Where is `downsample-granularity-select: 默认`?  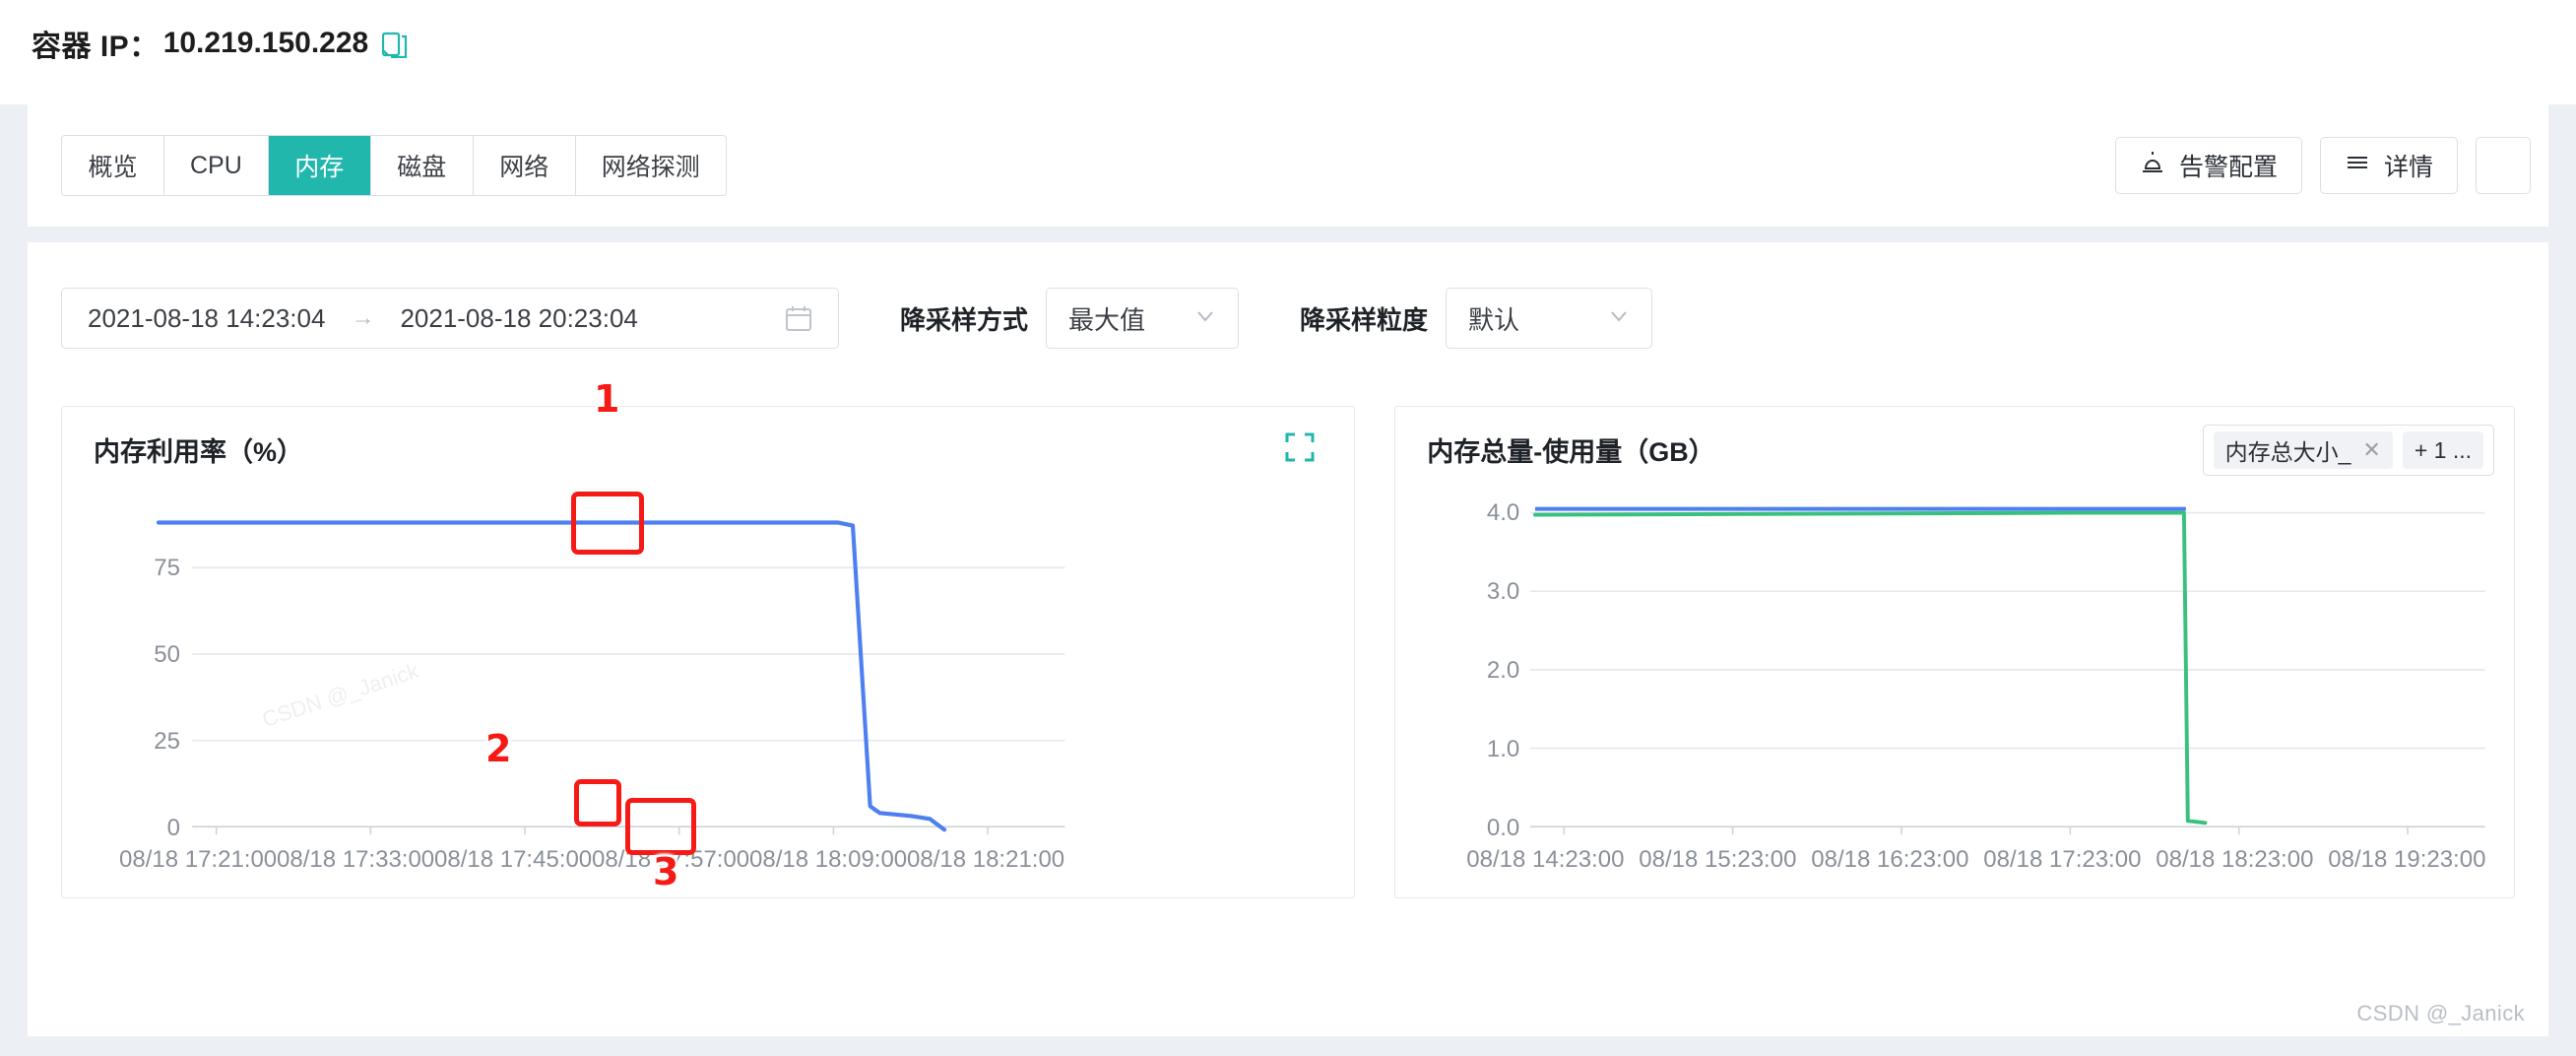 downsample-granularity-select: 默认 is located at coordinates (1549, 318).